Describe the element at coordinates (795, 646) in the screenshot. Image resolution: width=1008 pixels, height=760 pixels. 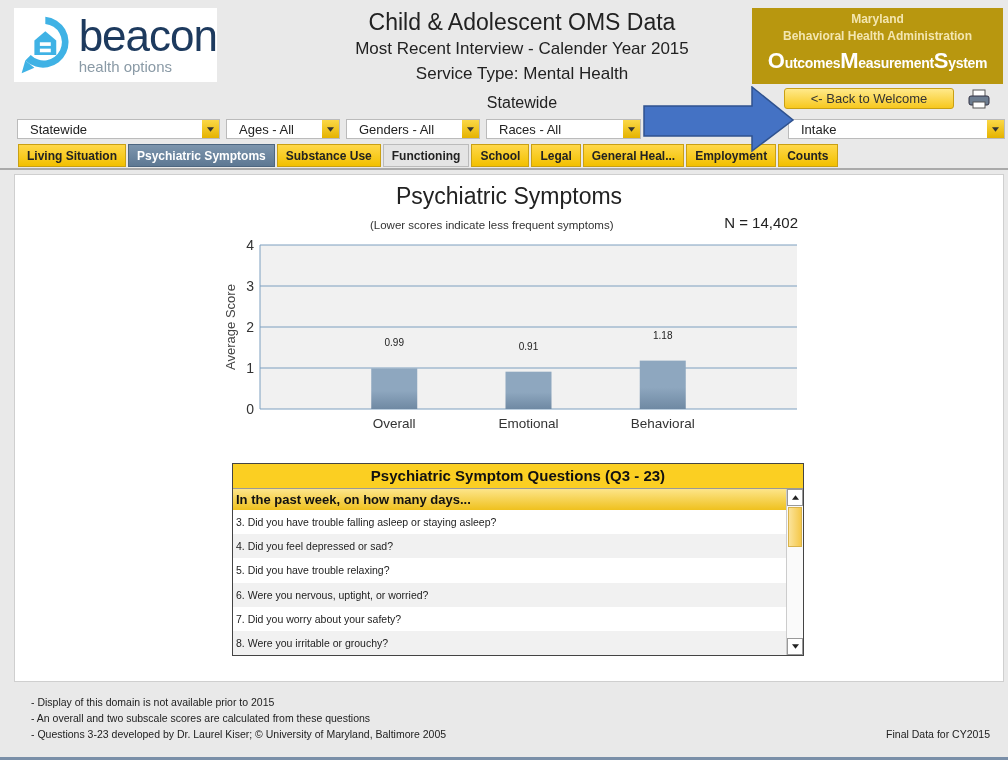
I see `scroll-down-icon` at that location.